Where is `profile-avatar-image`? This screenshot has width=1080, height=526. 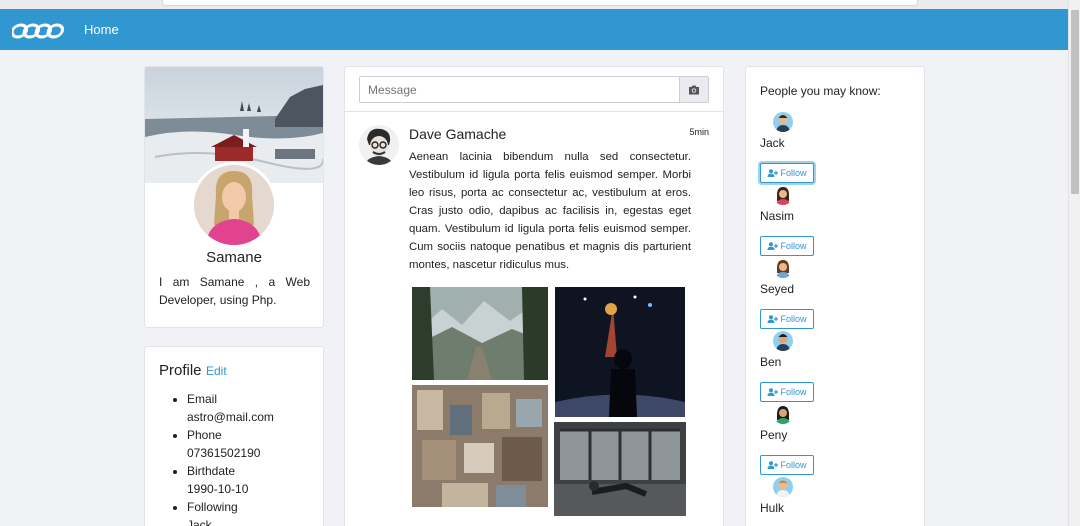 profile-avatar-image is located at coordinates (234, 205).